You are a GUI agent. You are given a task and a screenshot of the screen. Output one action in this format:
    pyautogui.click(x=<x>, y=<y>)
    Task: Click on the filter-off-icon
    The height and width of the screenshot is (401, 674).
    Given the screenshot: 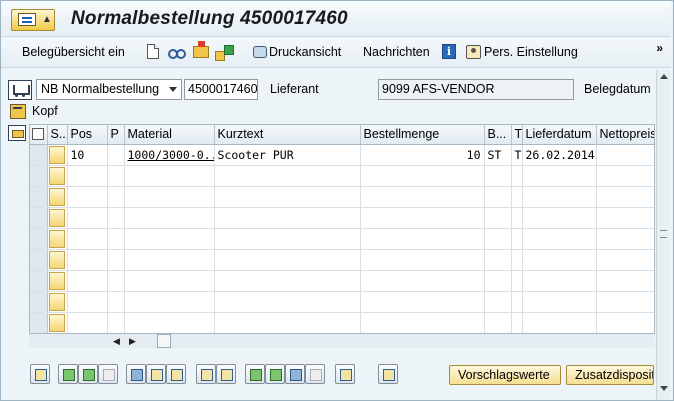 What is the action you would take?
    pyautogui.click(x=315, y=374)
    